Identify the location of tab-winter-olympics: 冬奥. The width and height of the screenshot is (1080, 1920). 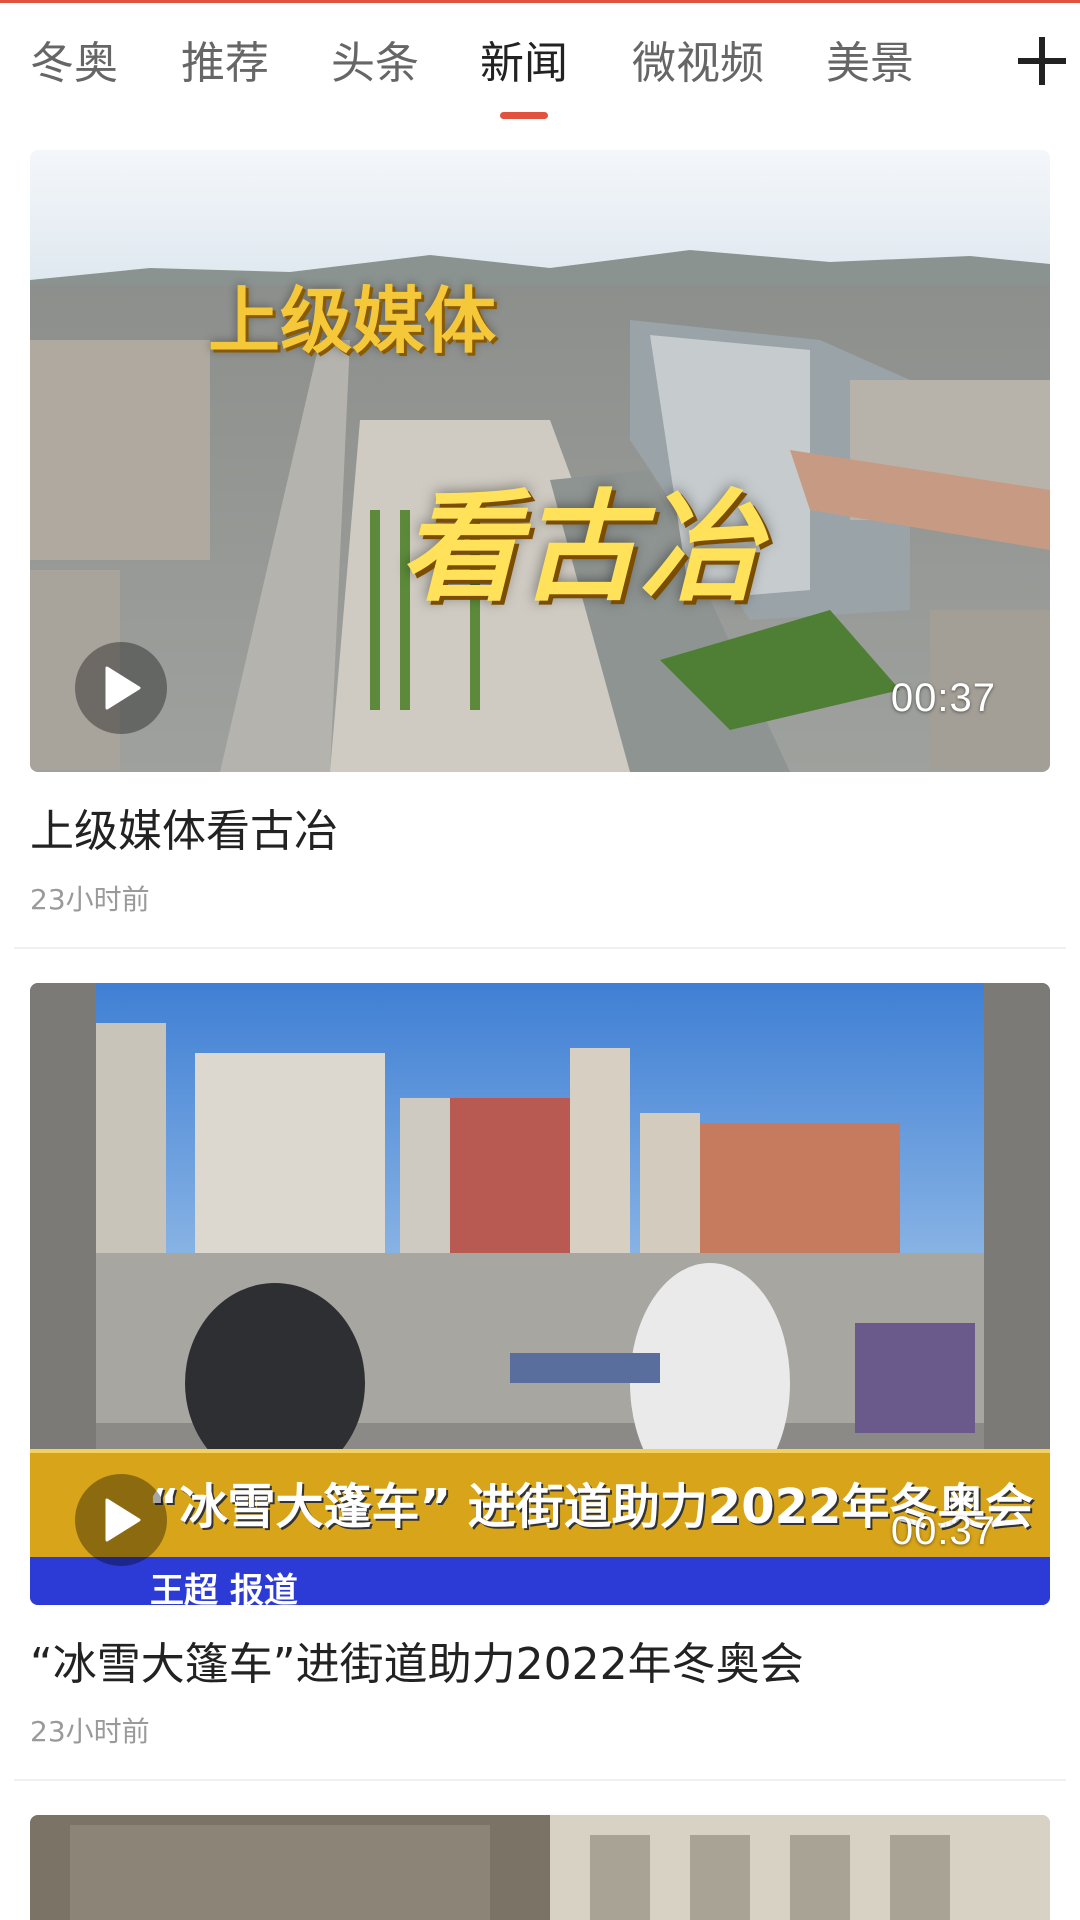
(74, 64).